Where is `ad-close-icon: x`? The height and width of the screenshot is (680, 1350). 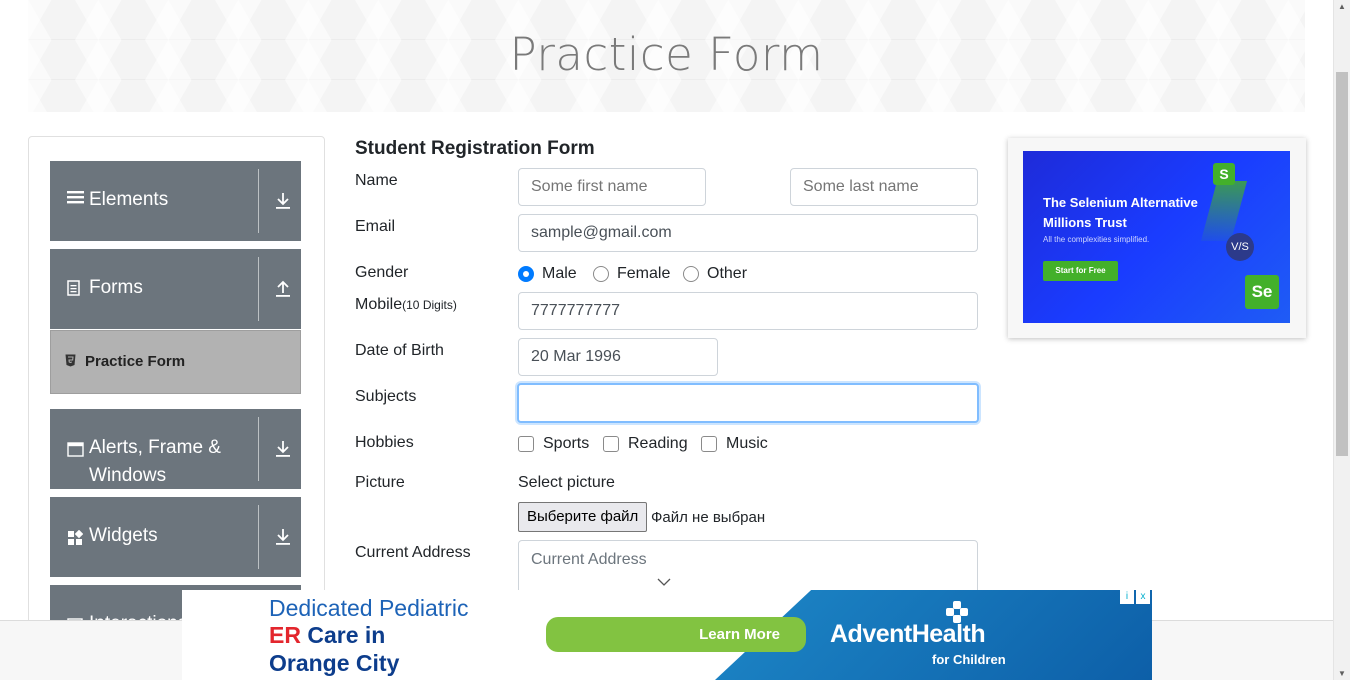 ad-close-icon: x is located at coordinates (1143, 597).